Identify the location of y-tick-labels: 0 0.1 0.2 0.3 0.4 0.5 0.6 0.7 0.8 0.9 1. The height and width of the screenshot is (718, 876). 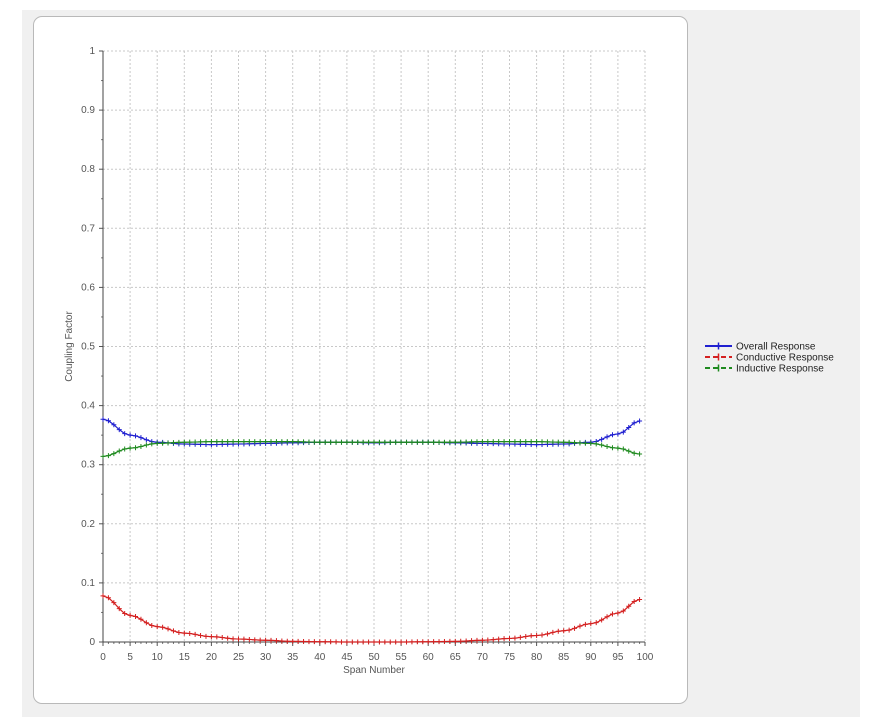
(88, 347).